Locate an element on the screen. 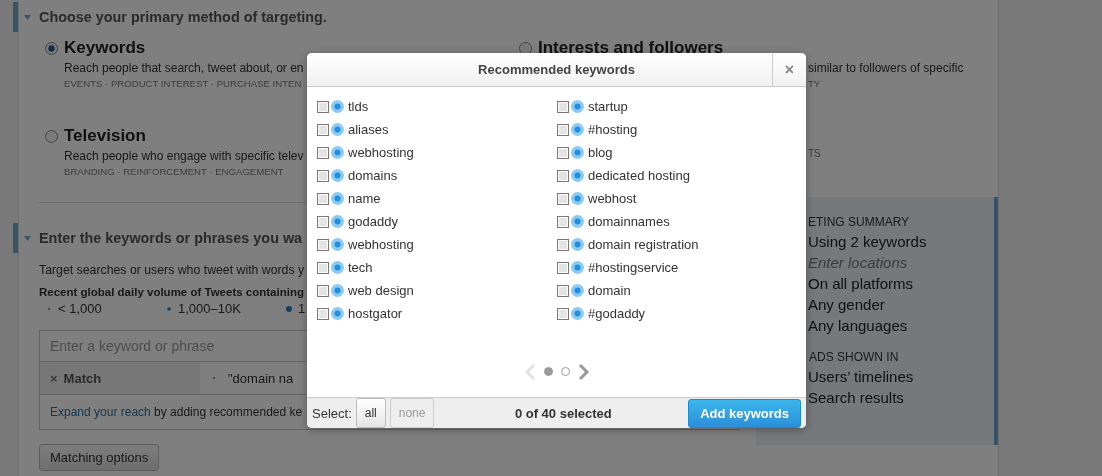 Image resolution: width=1102 pixels, height=476 pixels. dialog-title: Recommended keywords is located at coordinates (556, 70).